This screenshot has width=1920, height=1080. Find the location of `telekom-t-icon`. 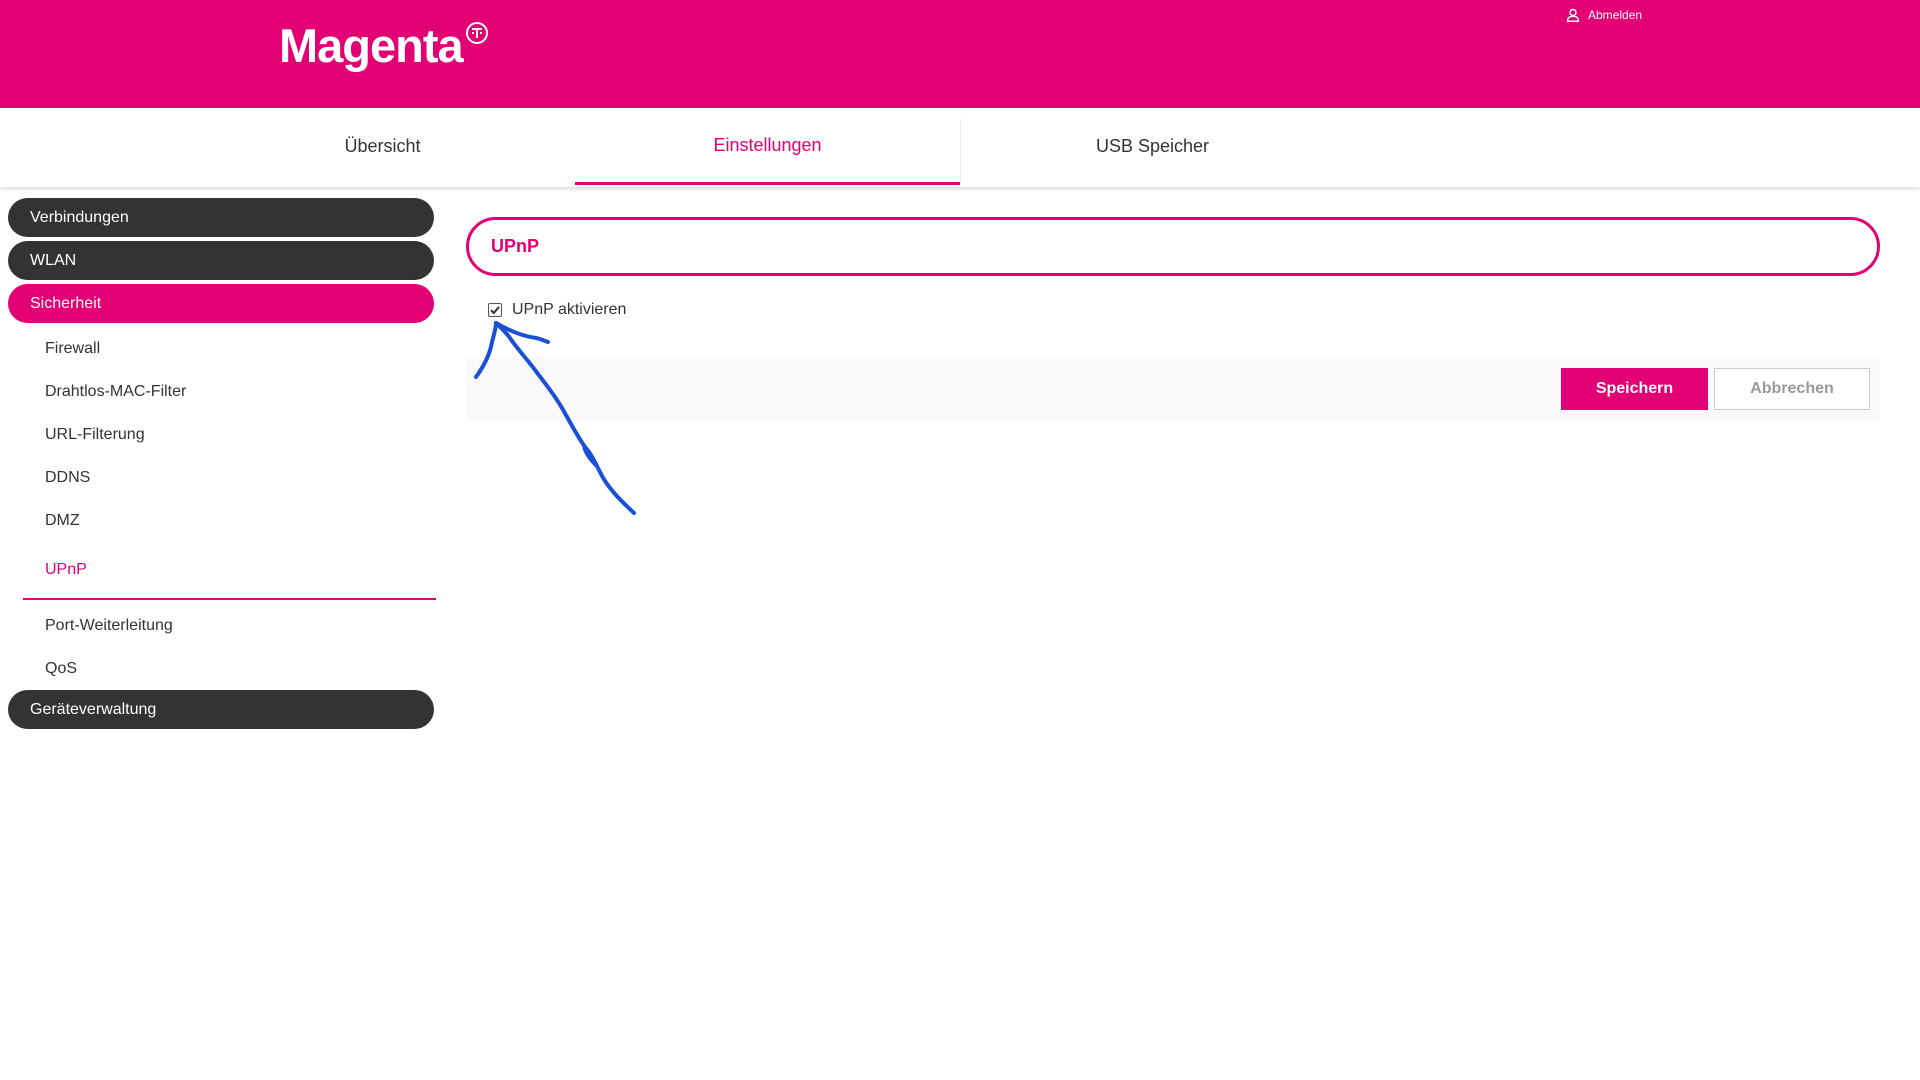

telekom-t-icon is located at coordinates (476, 33).